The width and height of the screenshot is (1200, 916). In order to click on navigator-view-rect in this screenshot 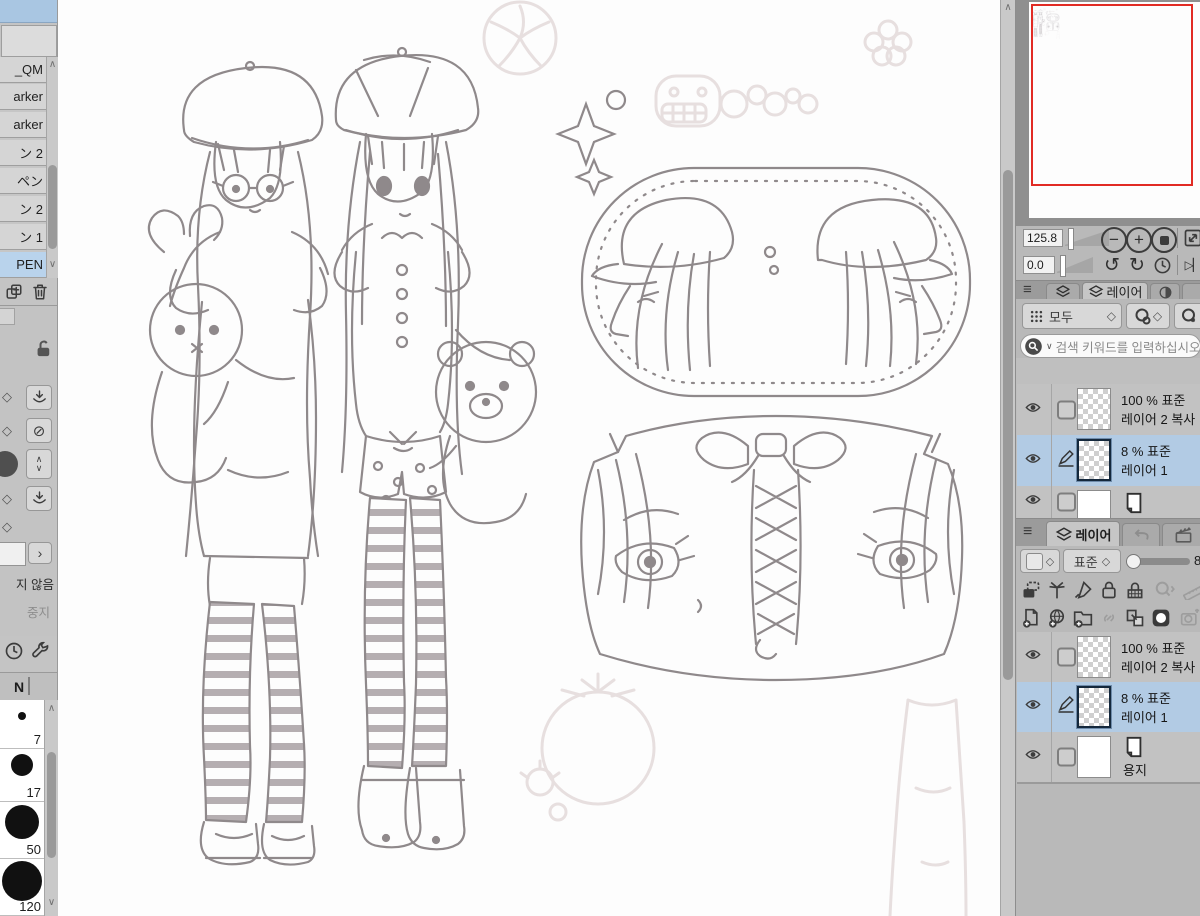, I will do `click(1112, 95)`.